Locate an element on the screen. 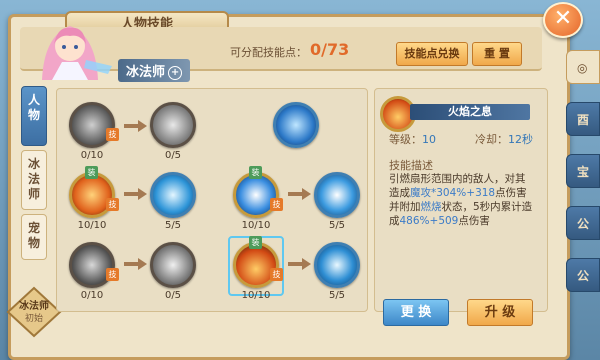 Image resolution: width=600 pixels, height=360 pixels. swirl-icon: ◎ is located at coordinates (582, 68).